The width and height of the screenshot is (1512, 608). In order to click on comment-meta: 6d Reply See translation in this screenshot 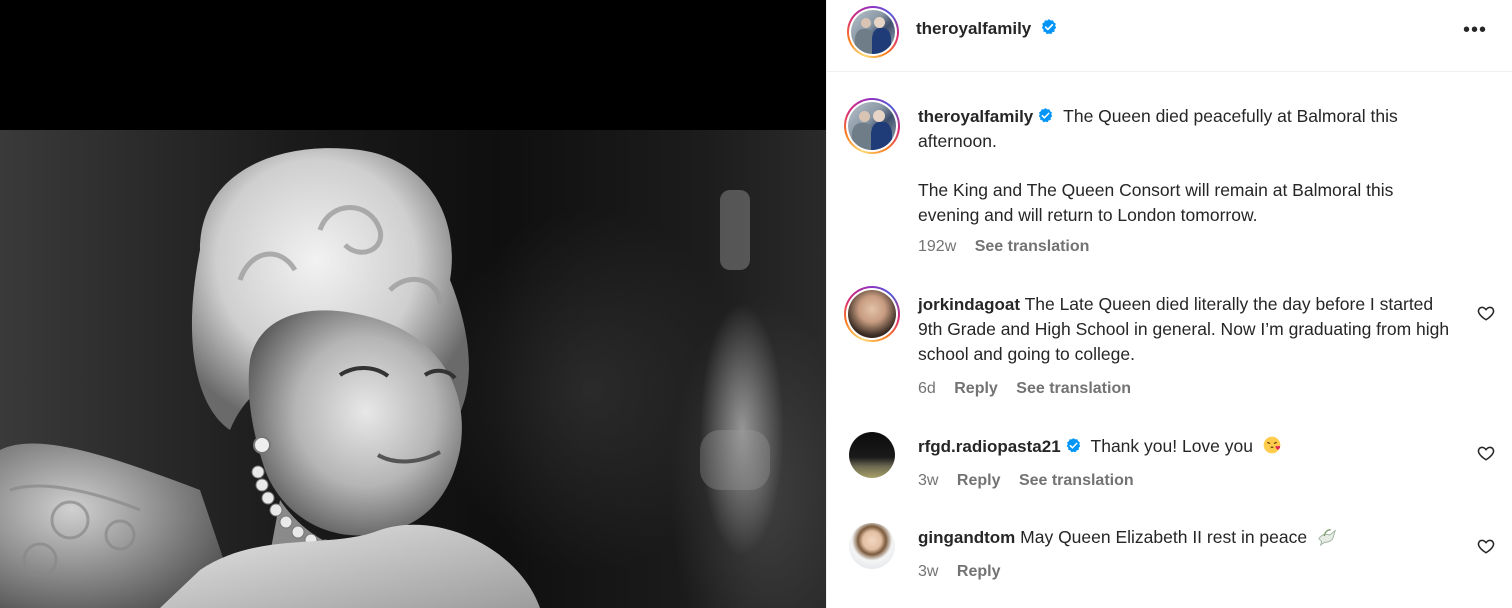, I will do `click(1031, 389)`.